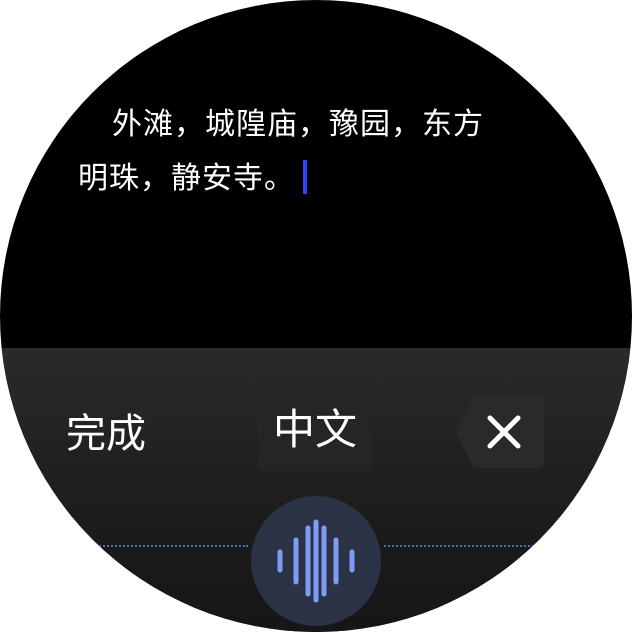 This screenshot has width=632, height=632. Describe the element at coordinates (459, 546) in the screenshot. I see `voice-wave-dotted-line-right` at that location.